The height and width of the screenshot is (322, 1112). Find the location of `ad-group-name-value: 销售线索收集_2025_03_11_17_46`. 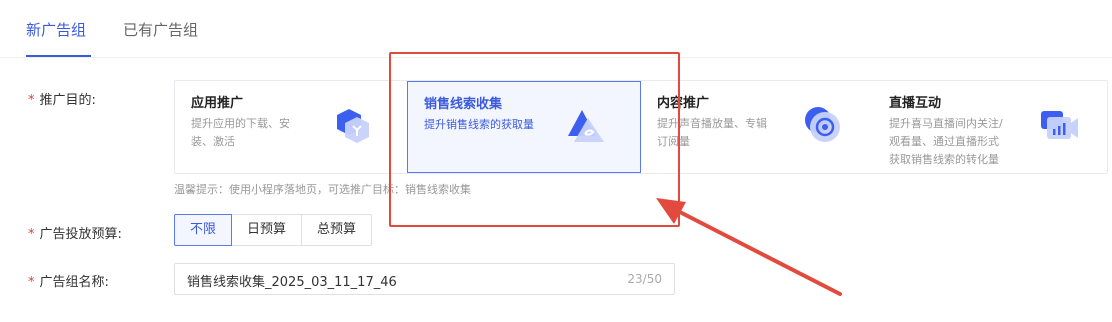

ad-group-name-value: 销售线索收集_2025_03_11_17_46 is located at coordinates (292, 282).